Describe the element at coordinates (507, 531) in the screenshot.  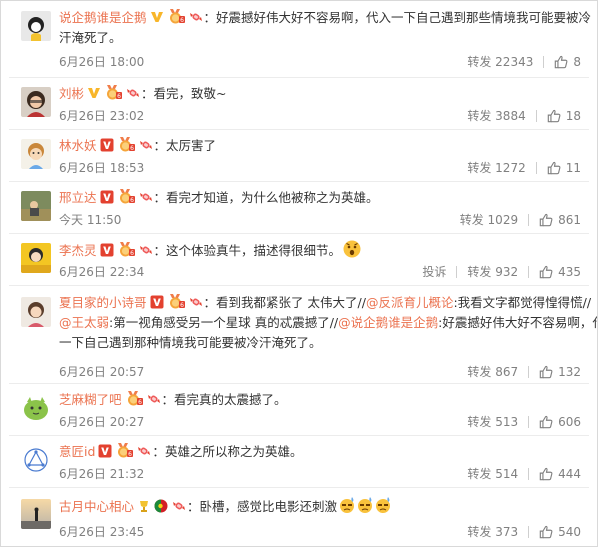
I see `repost-count: 373` at that location.